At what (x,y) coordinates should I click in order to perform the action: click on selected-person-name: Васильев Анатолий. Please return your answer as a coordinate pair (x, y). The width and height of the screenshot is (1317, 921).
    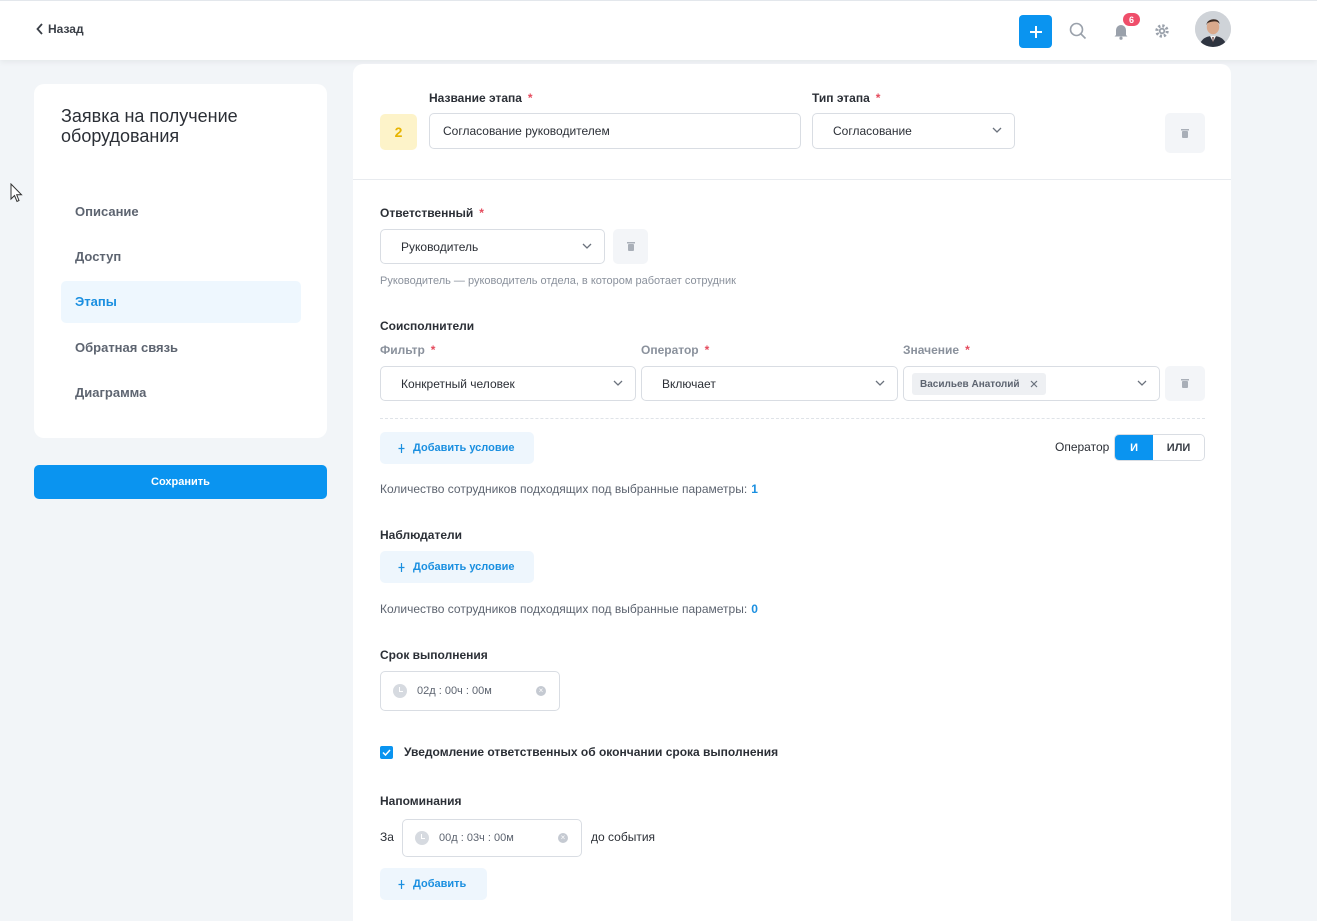
    Looking at the image, I should click on (970, 384).